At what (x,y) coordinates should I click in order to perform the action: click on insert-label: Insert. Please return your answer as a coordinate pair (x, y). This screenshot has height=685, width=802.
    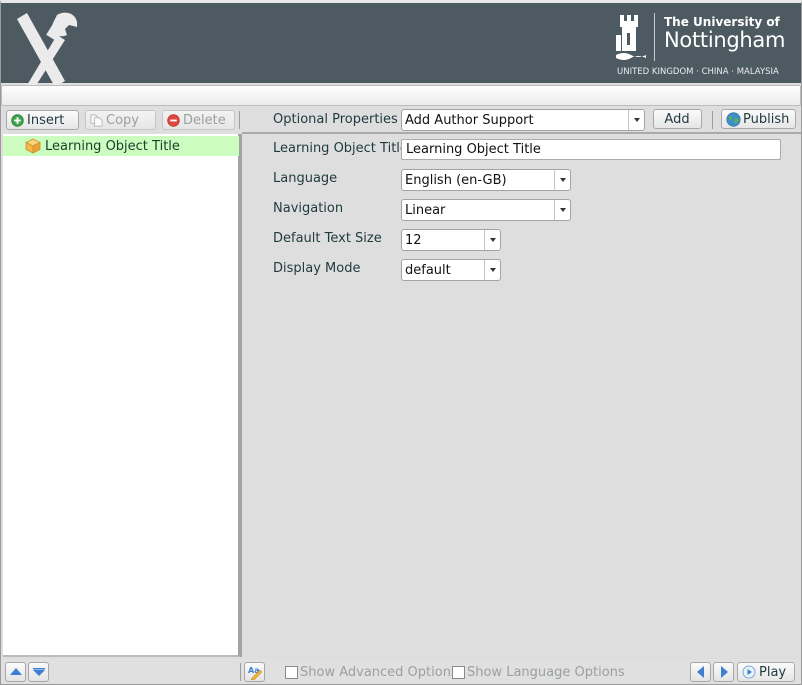
    Looking at the image, I should click on (46, 120).